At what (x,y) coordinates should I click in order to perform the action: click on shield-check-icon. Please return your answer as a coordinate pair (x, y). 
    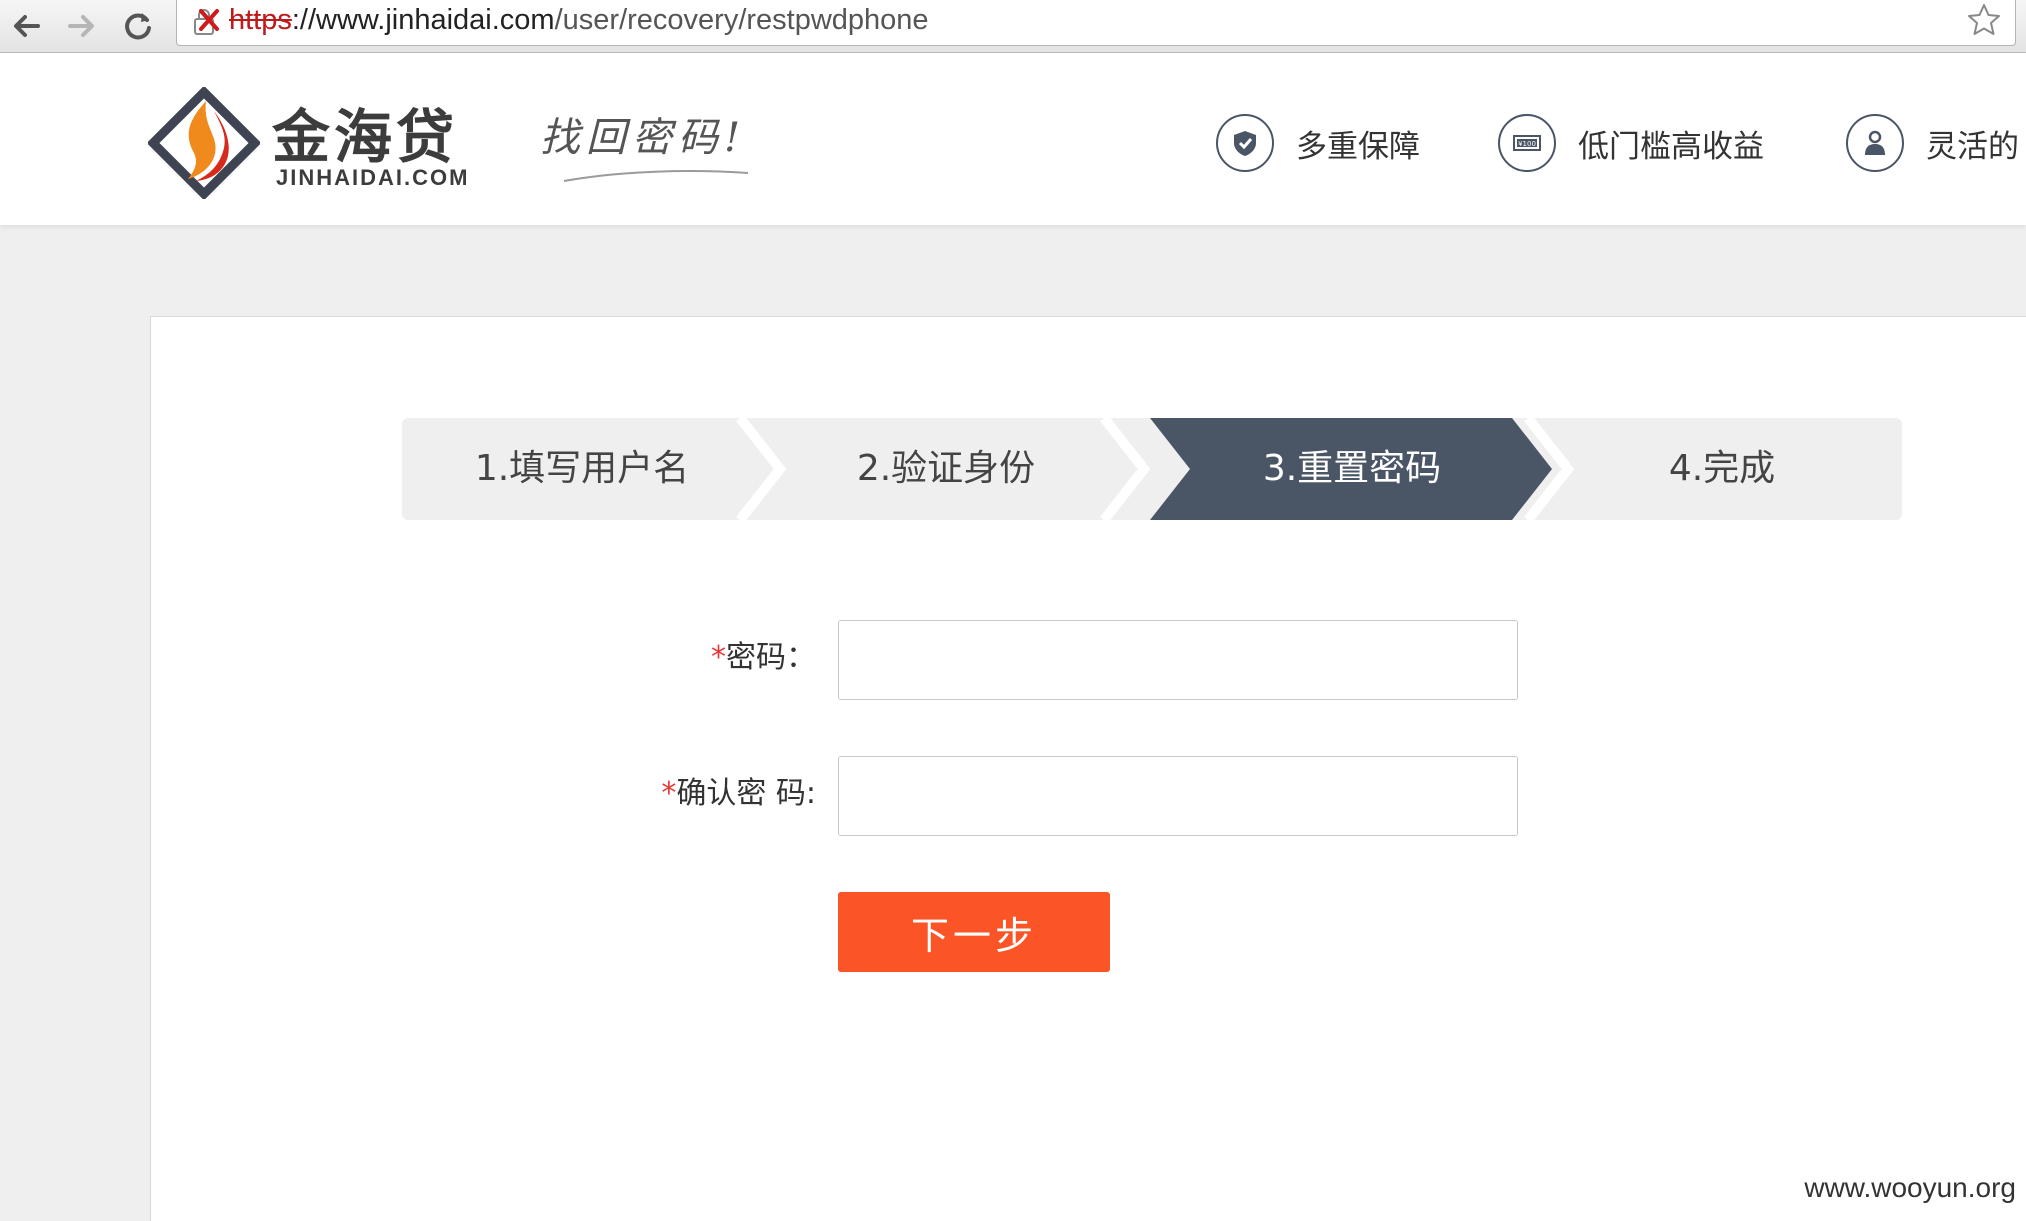
    Looking at the image, I should click on (1245, 143).